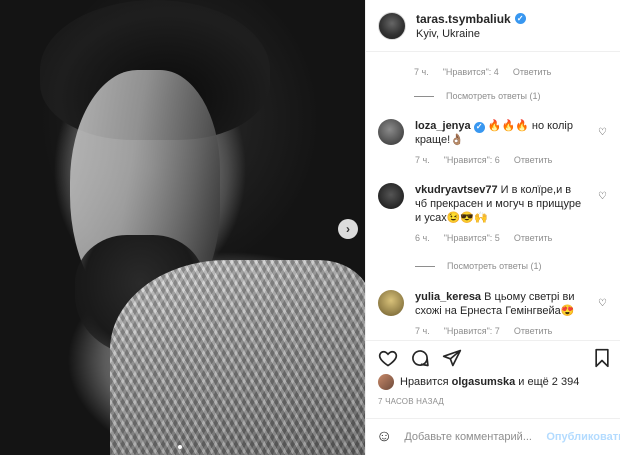 Image resolution: width=620 pixels, height=455 pixels. I want to click on comment-likes: "Нравится": 7, so click(472, 331).